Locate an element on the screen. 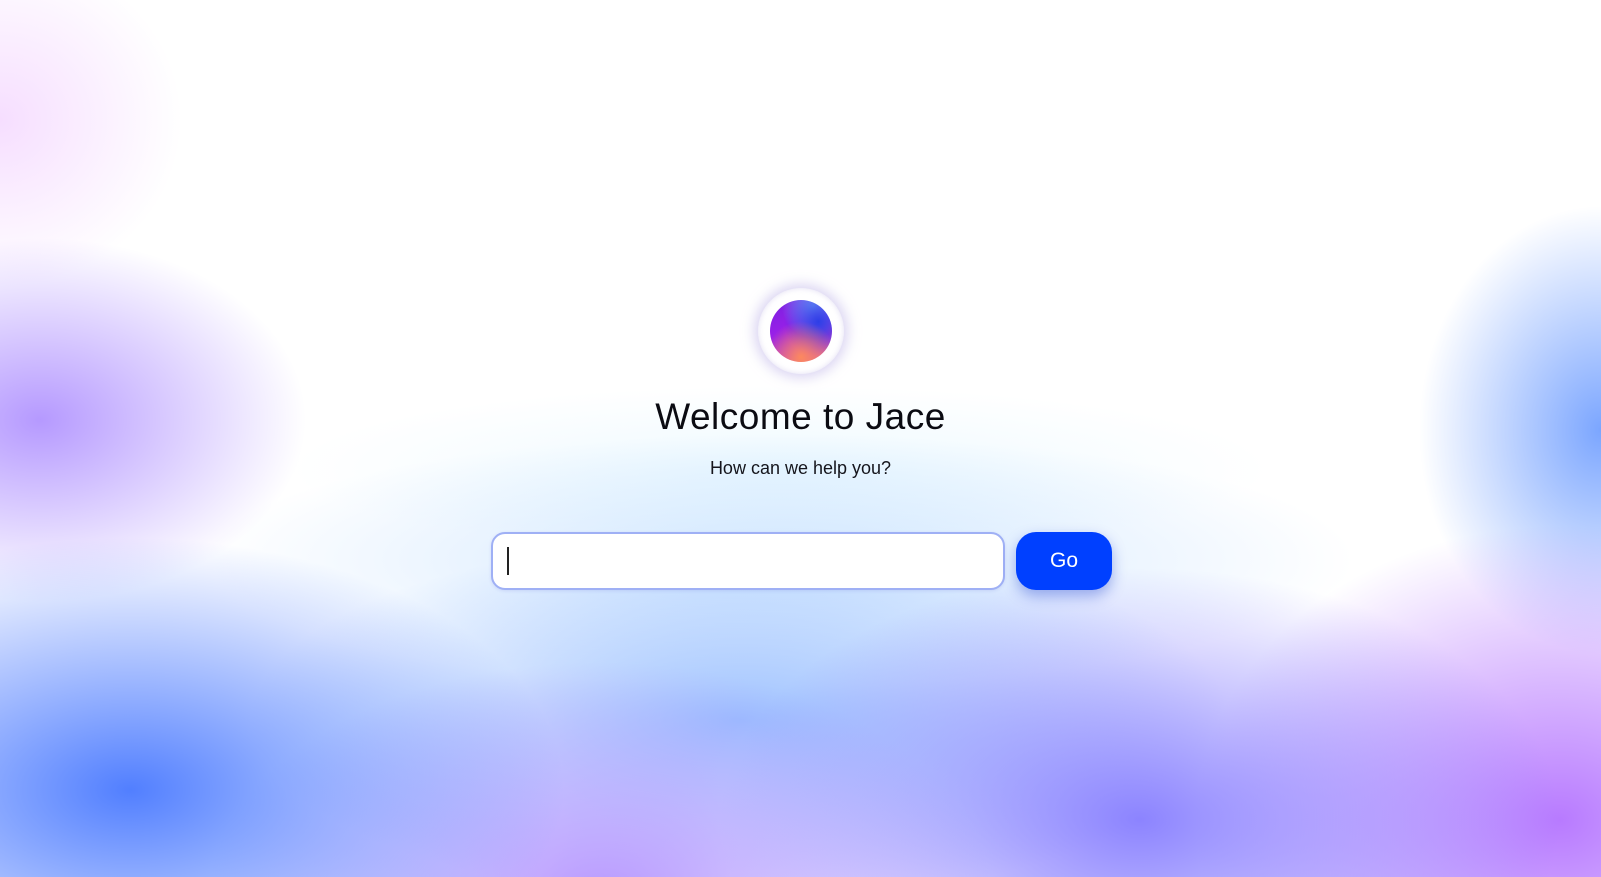 This screenshot has width=1601, height=877. go-button: Go is located at coordinates (1064, 561).